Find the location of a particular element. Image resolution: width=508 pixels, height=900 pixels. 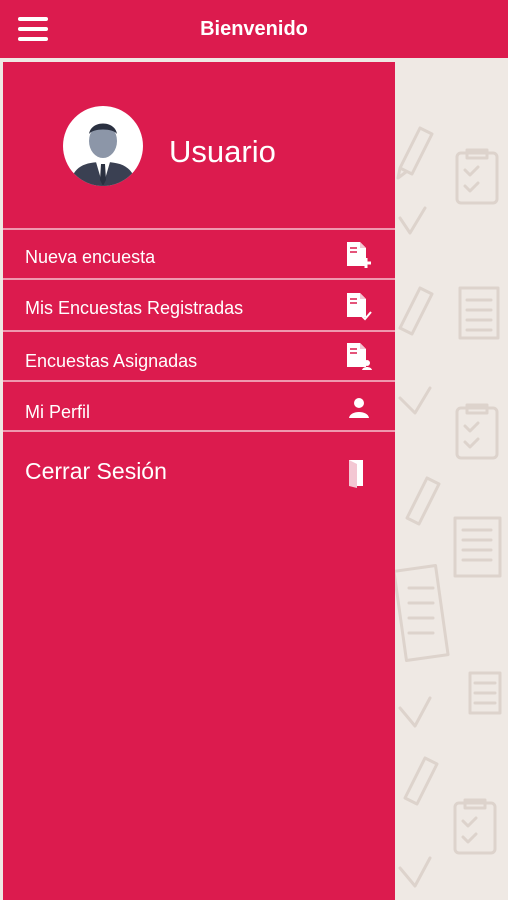

page-title: Bienvenido is located at coordinates (254, 29).